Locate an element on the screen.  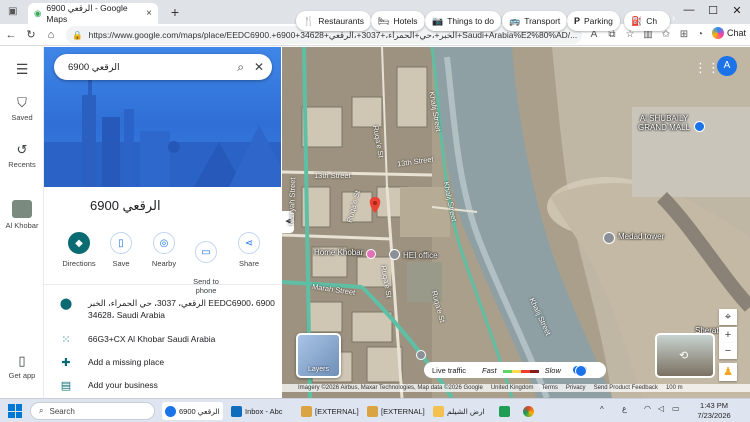
search-box: الرقعي 6900 ⌕ ✕ is located at coordinates (163, 67).